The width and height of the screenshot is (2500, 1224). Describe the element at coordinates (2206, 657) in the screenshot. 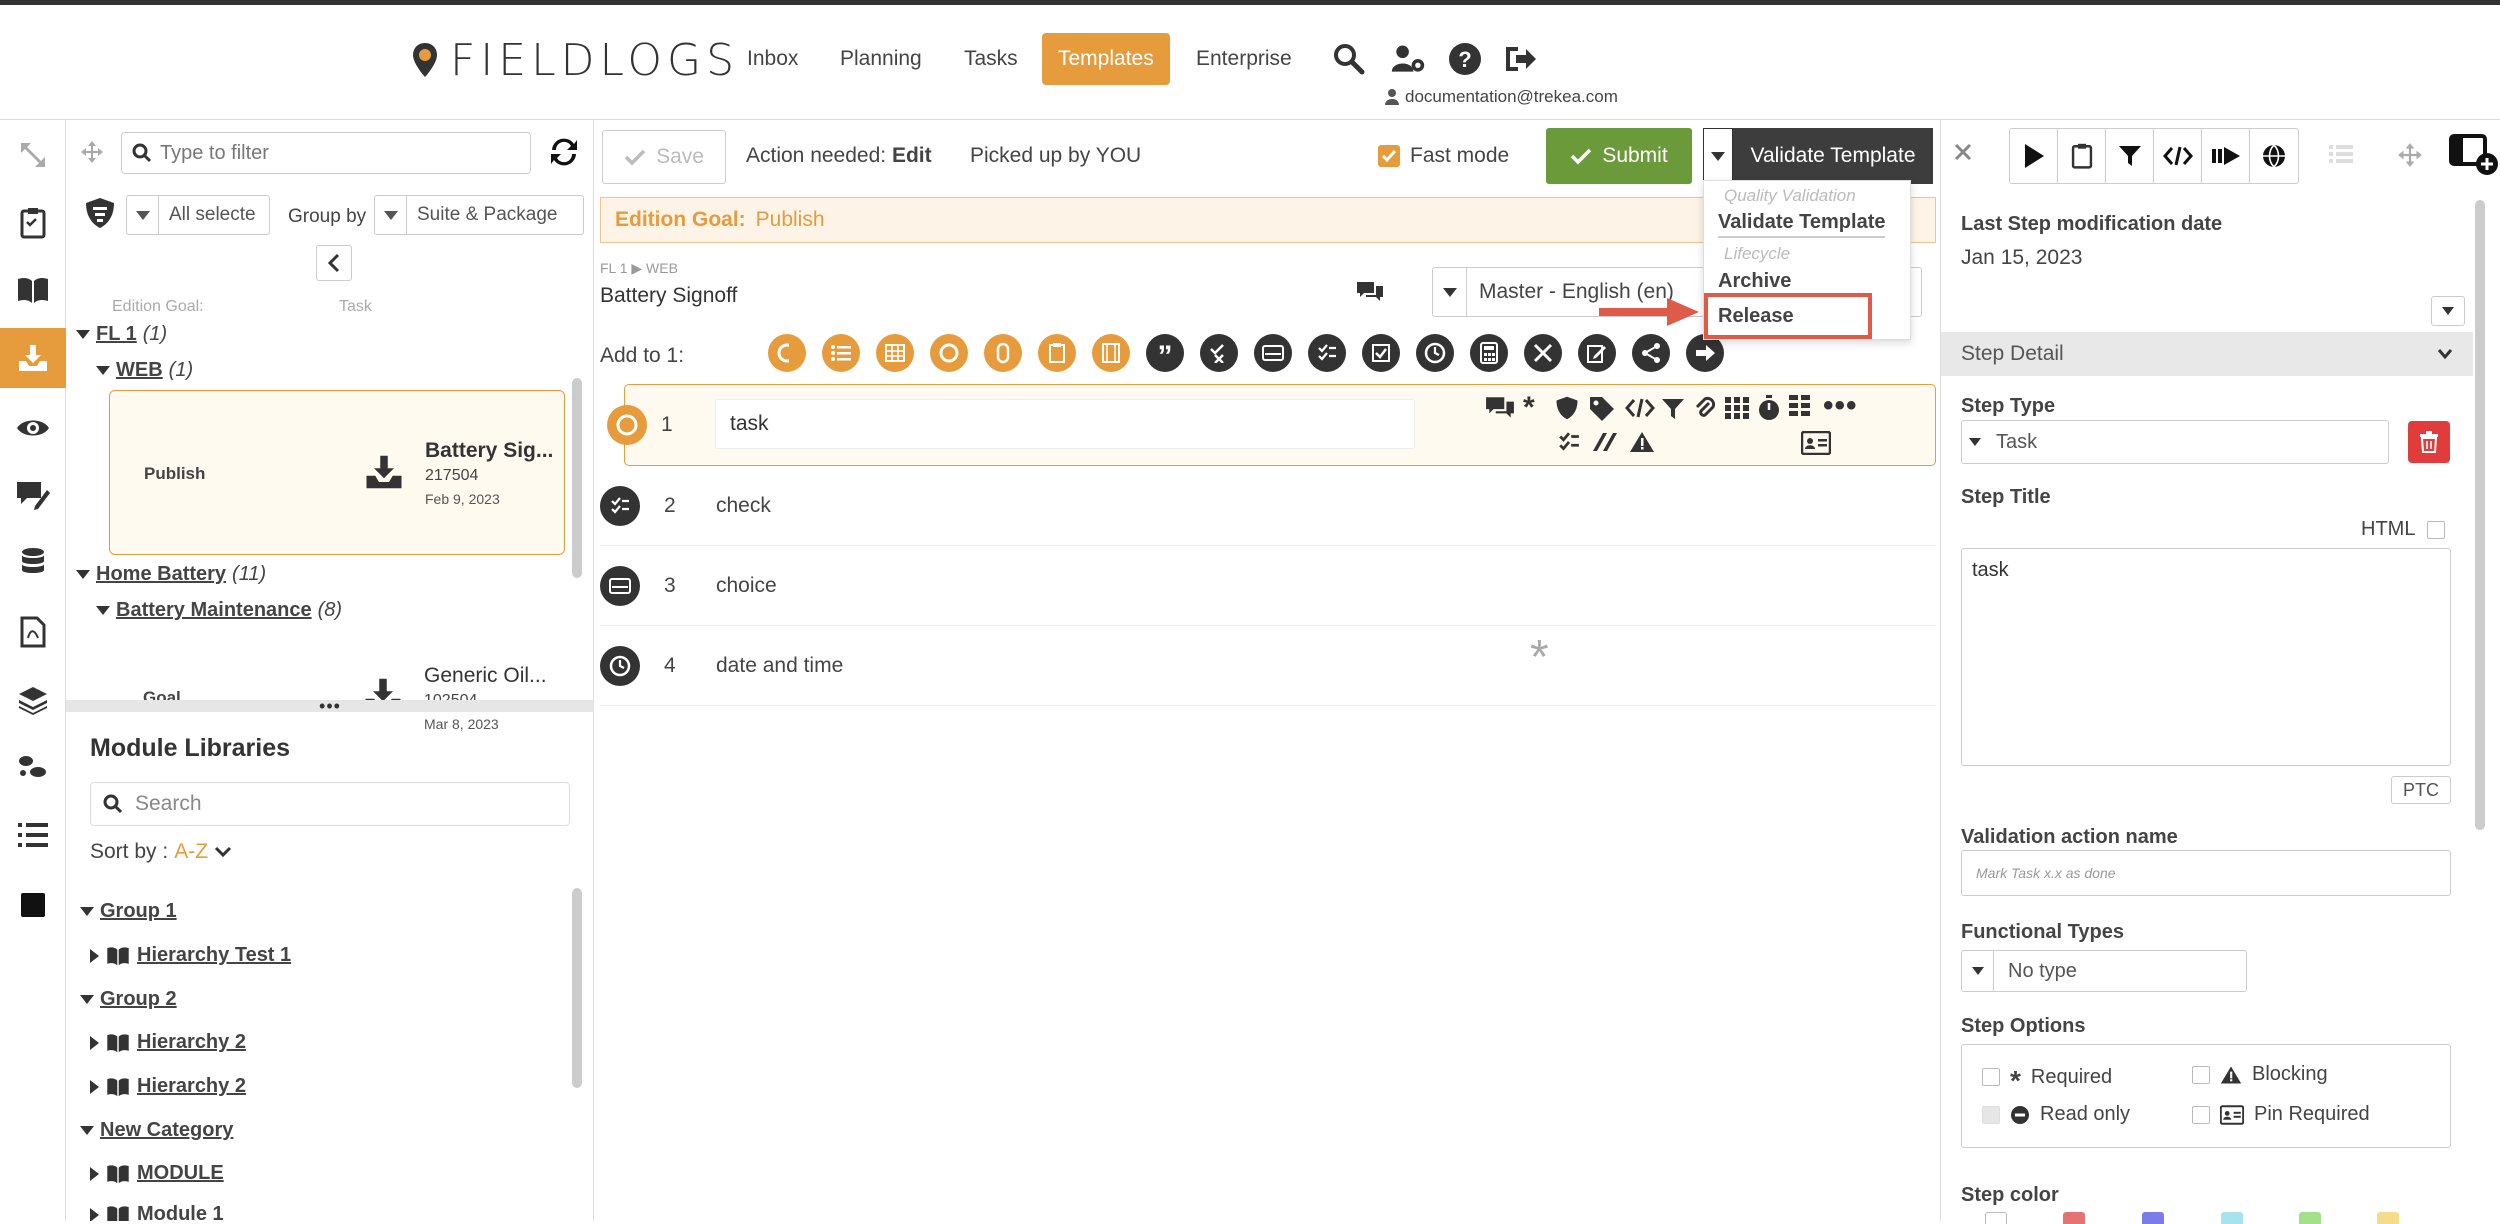

I see `step-title-textarea: task` at that location.